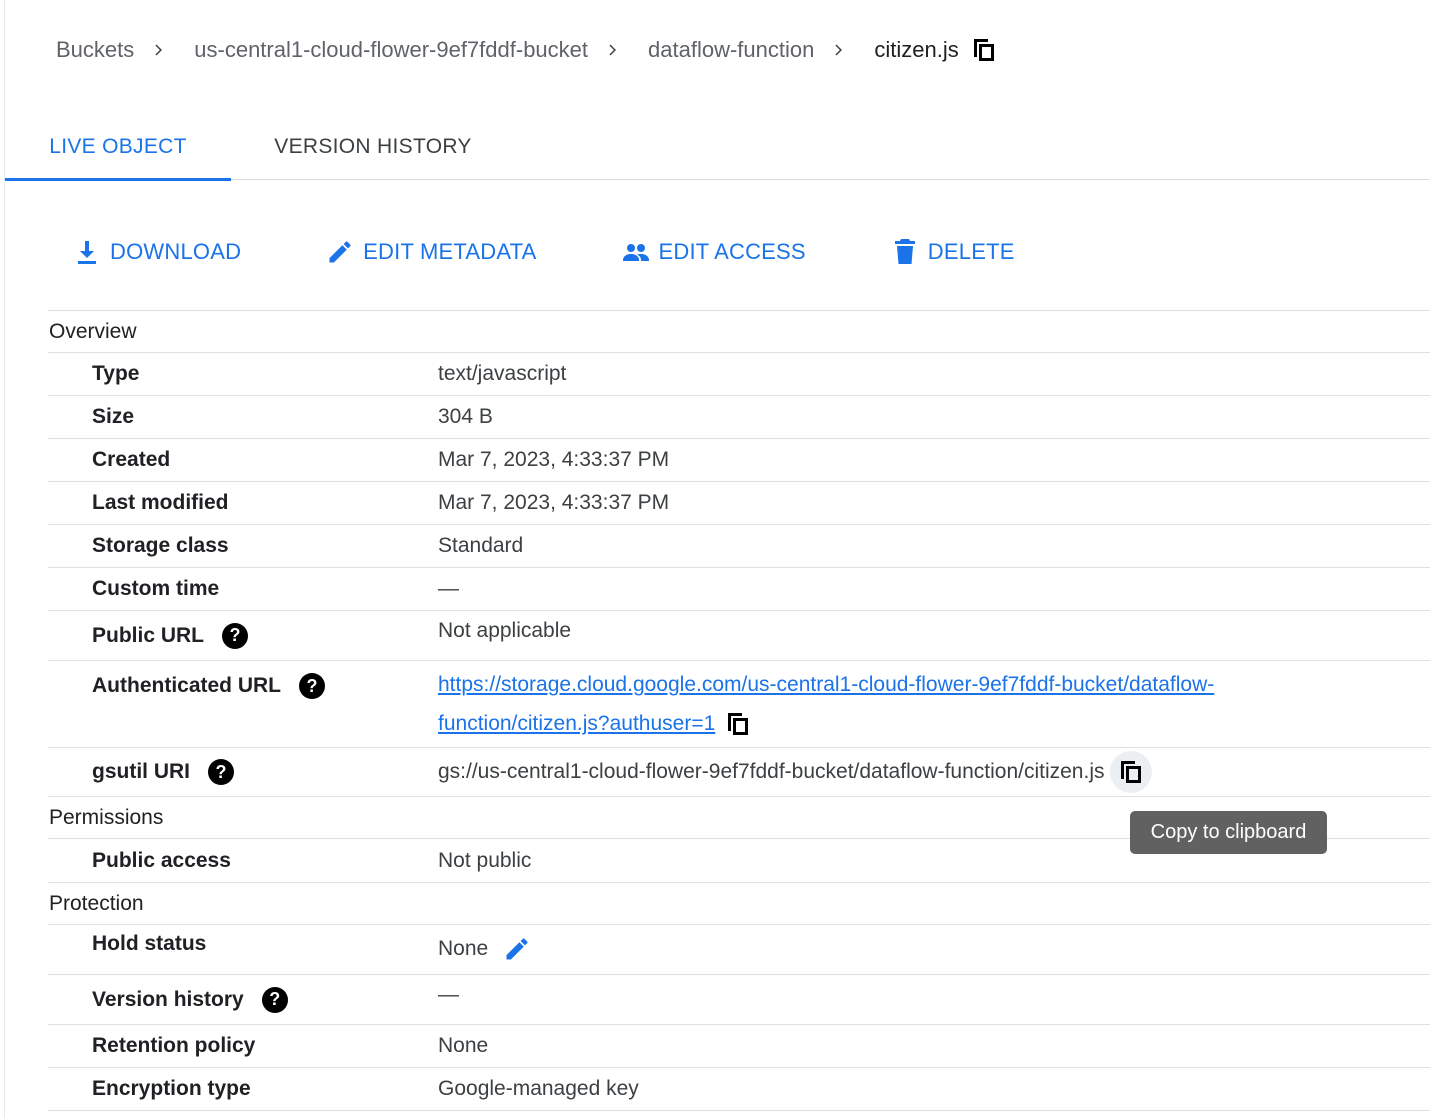 The width and height of the screenshot is (1430, 1118). Describe the element at coordinates (717, 147) in the screenshot. I see `tab-bar: LIVE OBJECT VERSION HISTORY` at that location.